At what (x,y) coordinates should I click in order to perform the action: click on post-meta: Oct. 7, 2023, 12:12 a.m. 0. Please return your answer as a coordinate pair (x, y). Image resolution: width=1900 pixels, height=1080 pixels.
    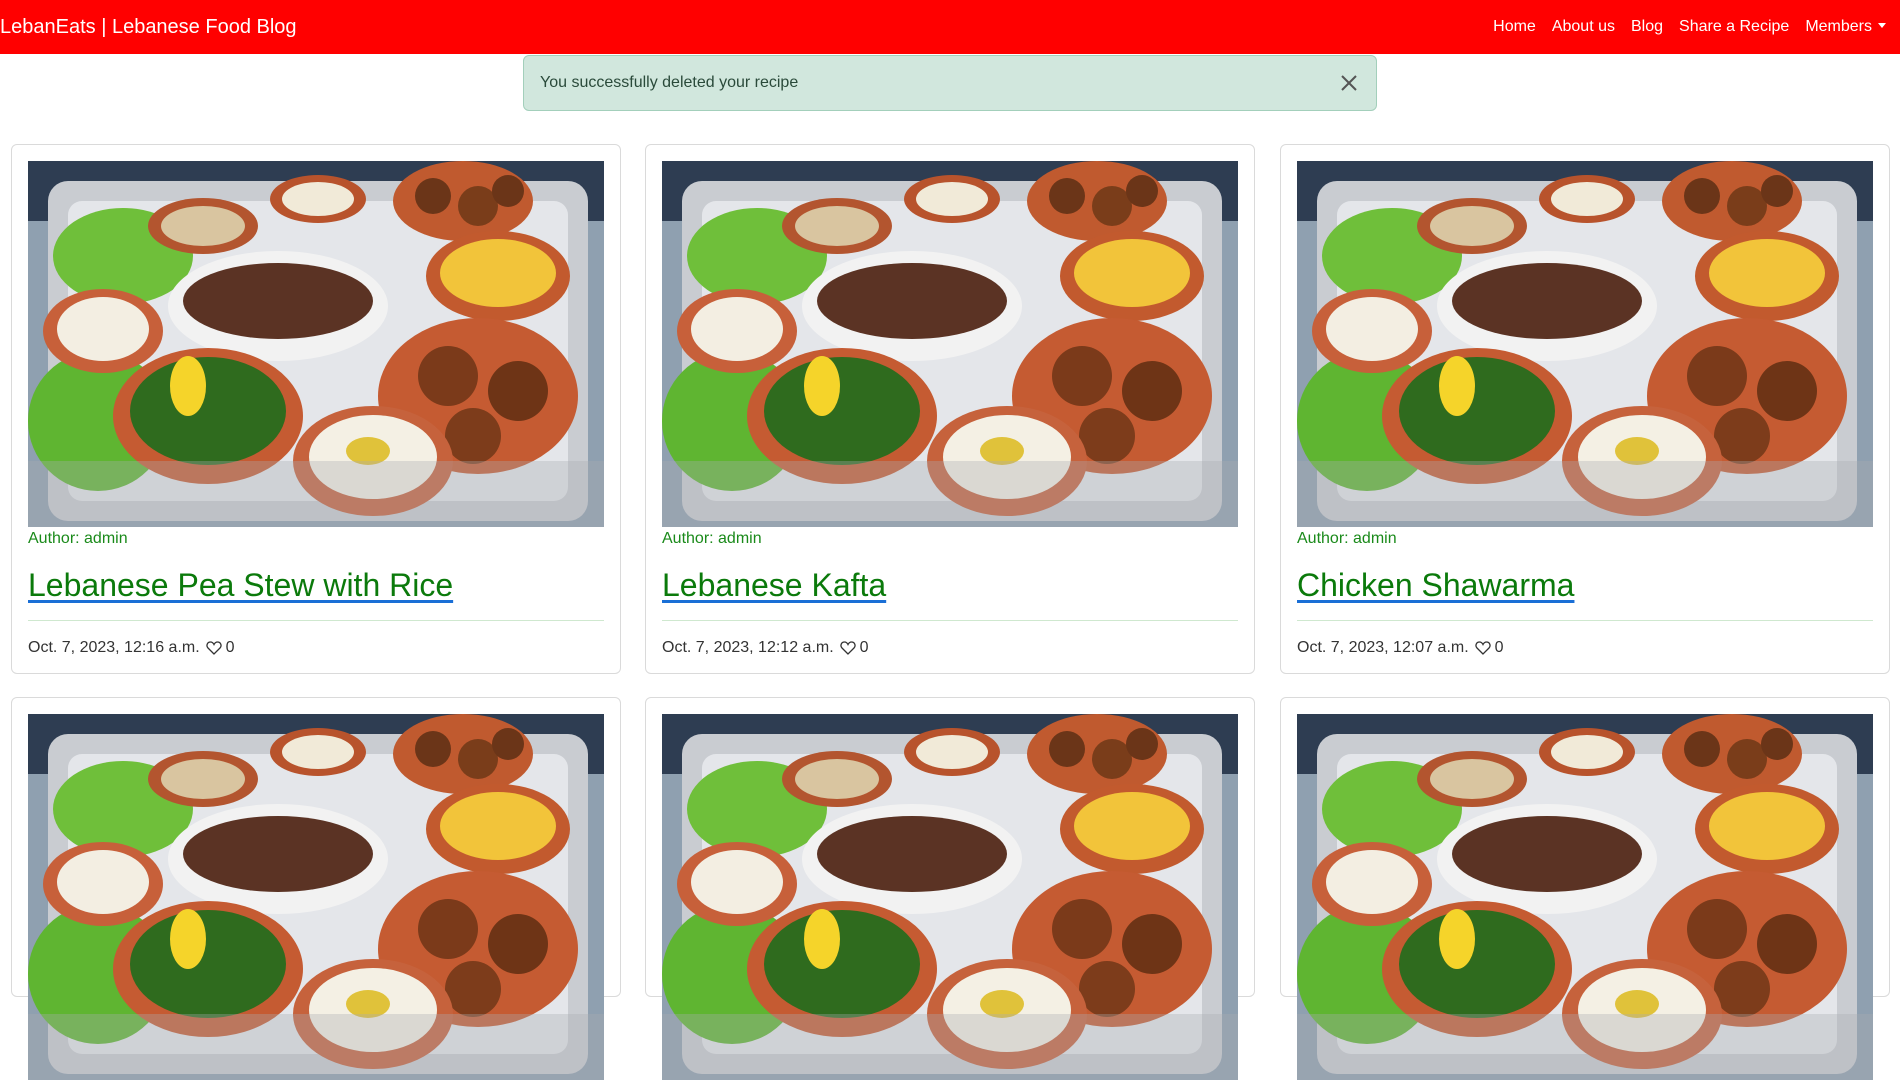
    Looking at the image, I should click on (765, 648).